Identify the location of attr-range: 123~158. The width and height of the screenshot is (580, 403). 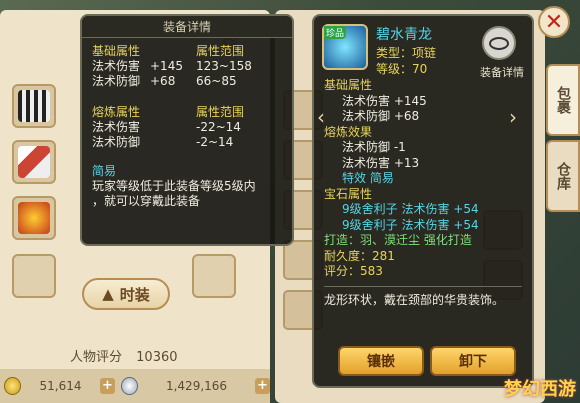
(224, 66).